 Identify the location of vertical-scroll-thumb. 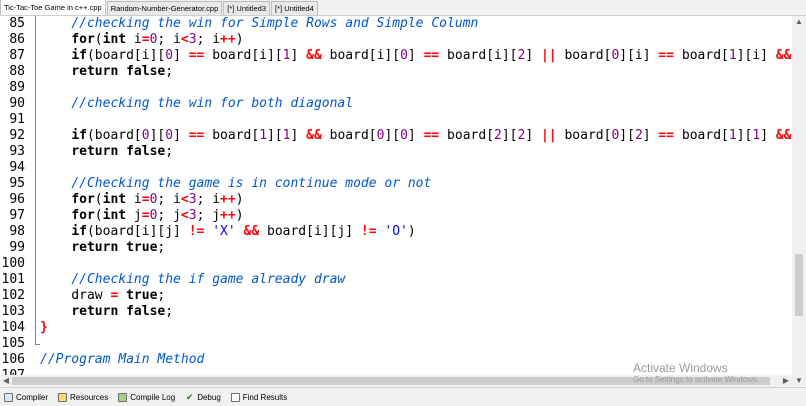
(799, 285).